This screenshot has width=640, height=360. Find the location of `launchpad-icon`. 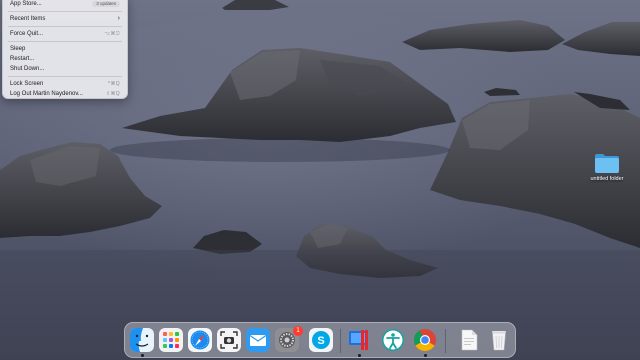

launchpad-icon is located at coordinates (171, 340).